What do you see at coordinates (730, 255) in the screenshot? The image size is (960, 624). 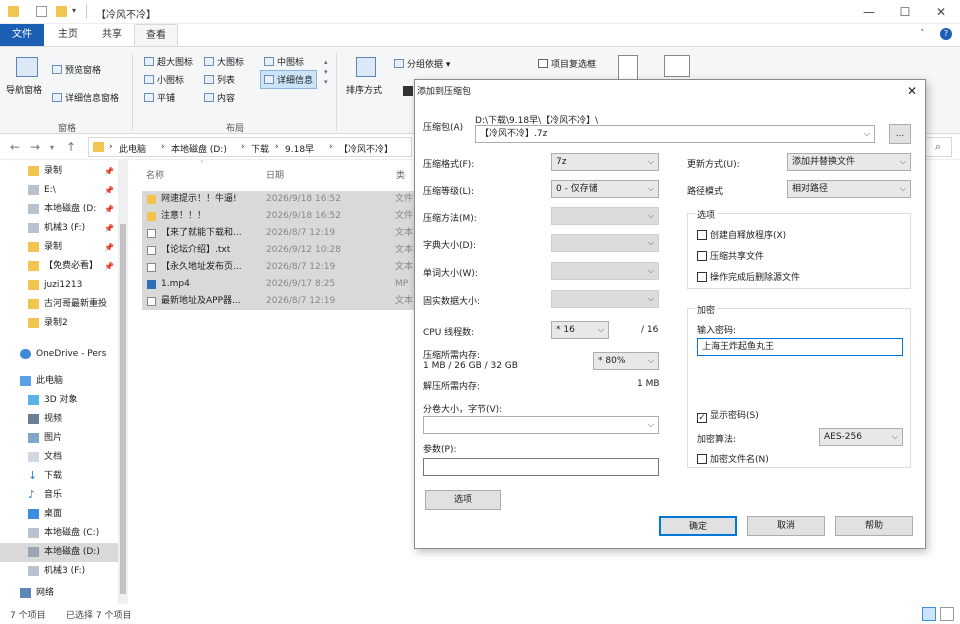 I see `shared-files-checkbox: 压缩共享文件` at bounding box center [730, 255].